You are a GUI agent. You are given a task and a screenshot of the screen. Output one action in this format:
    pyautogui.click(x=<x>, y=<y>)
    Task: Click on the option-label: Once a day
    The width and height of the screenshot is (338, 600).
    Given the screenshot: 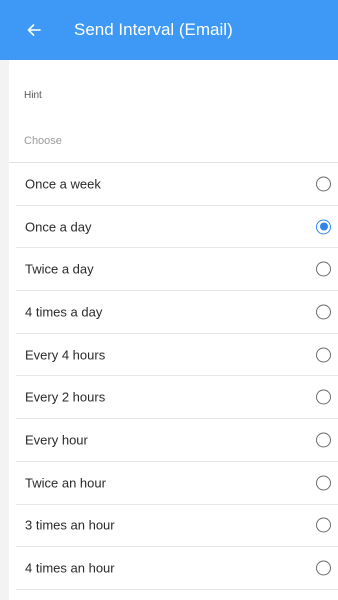 What is the action you would take?
    pyautogui.click(x=58, y=227)
    